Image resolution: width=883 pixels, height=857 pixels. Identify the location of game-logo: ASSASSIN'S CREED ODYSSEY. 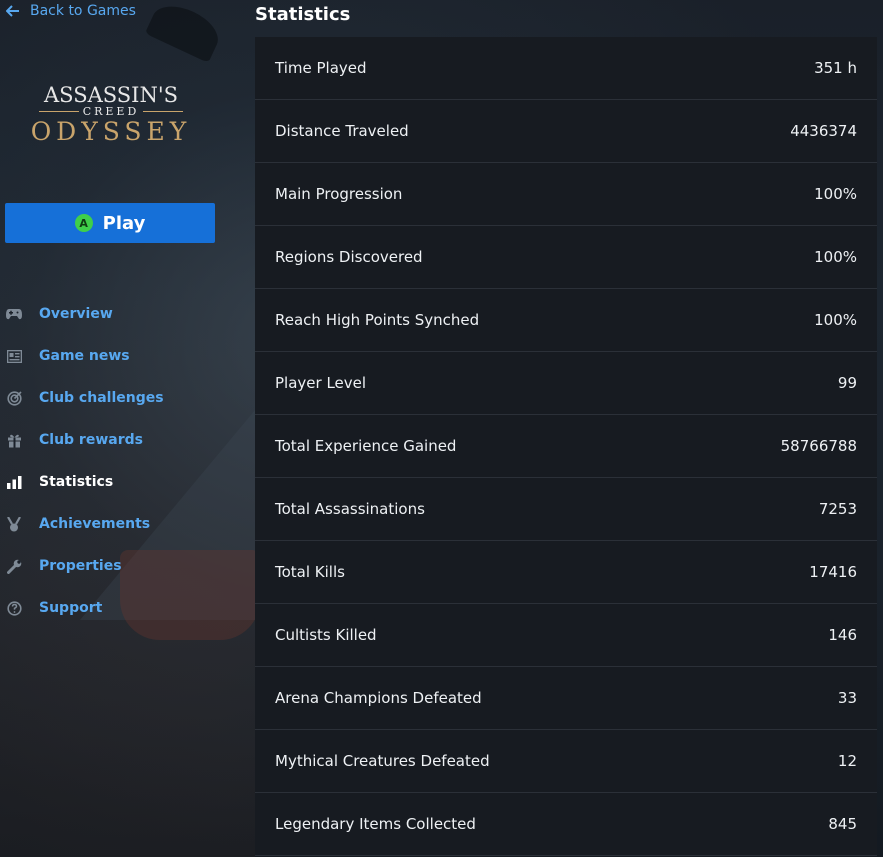
(111, 115).